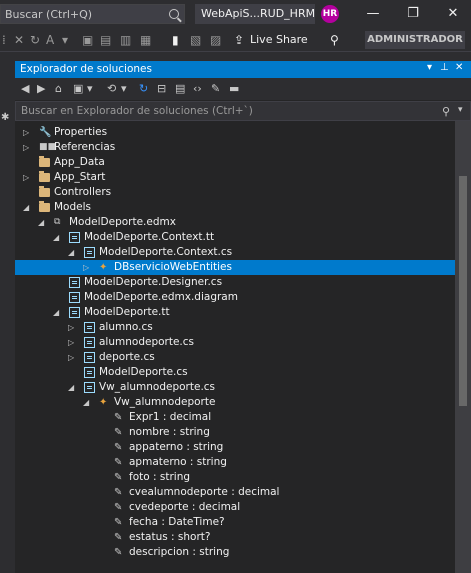  Describe the element at coordinates (463, 291) in the screenshot. I see `scrollbar-thumb` at that location.